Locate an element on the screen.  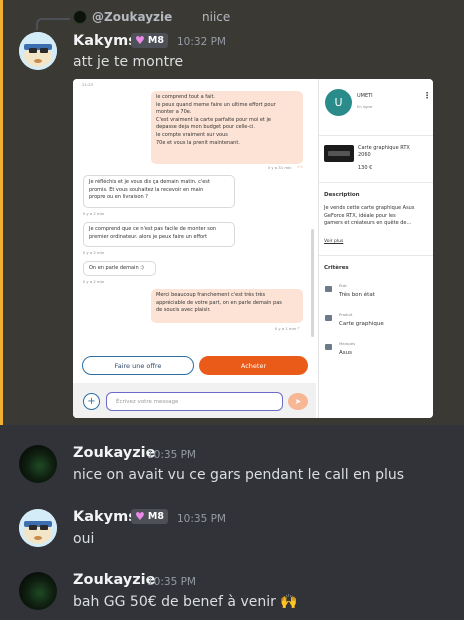
buy-button: Acheter is located at coordinates (253, 365).